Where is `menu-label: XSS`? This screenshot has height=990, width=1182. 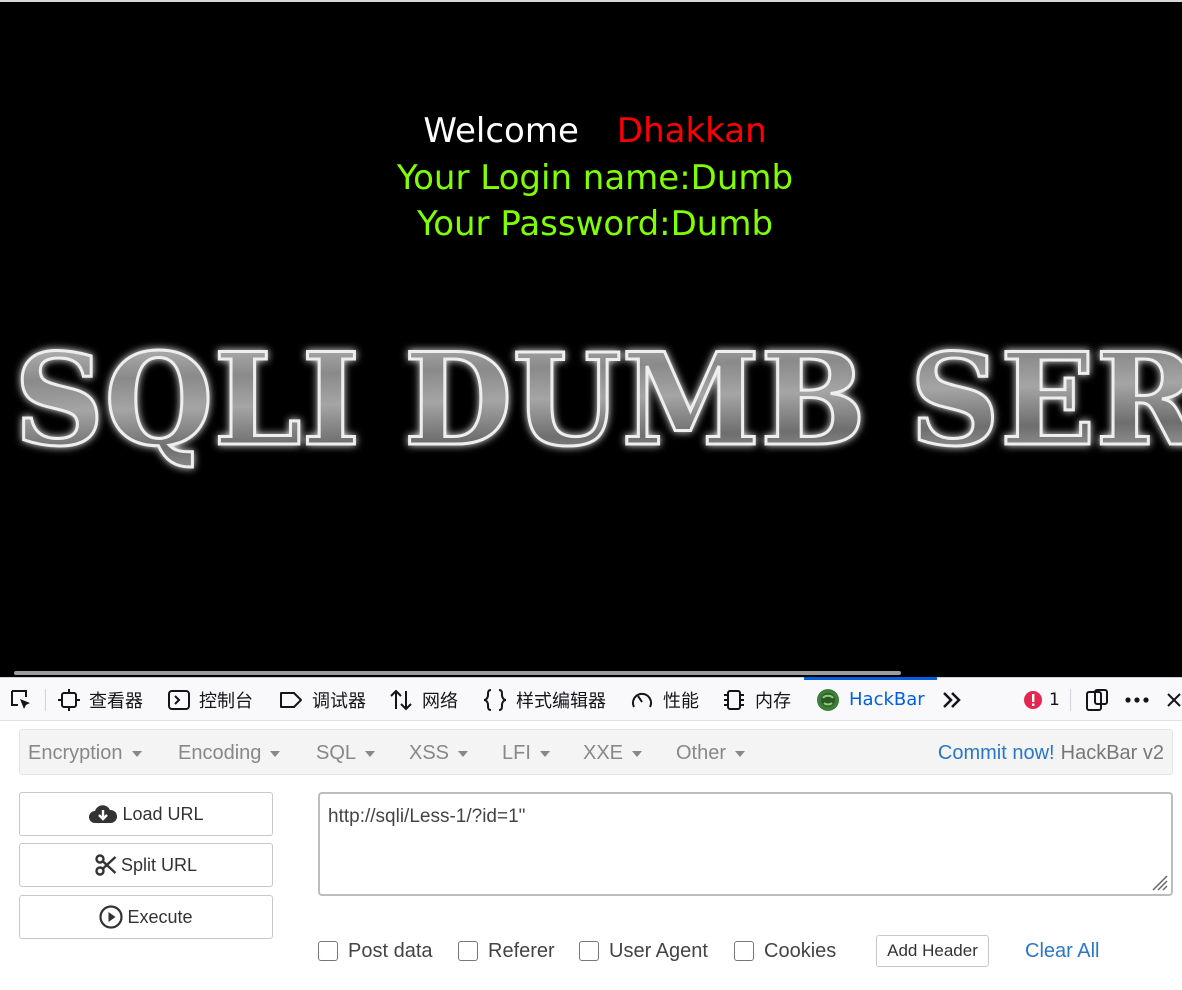
menu-label: XSS is located at coordinates (429, 752).